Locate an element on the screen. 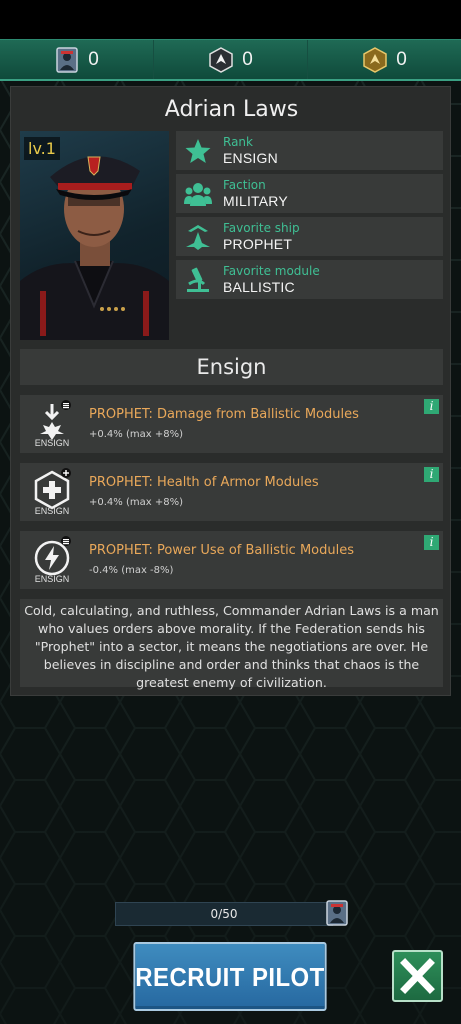 This screenshot has width=461, height=1024. recruit-pilot-button: RECRUIT PILOT is located at coordinates (230, 976).